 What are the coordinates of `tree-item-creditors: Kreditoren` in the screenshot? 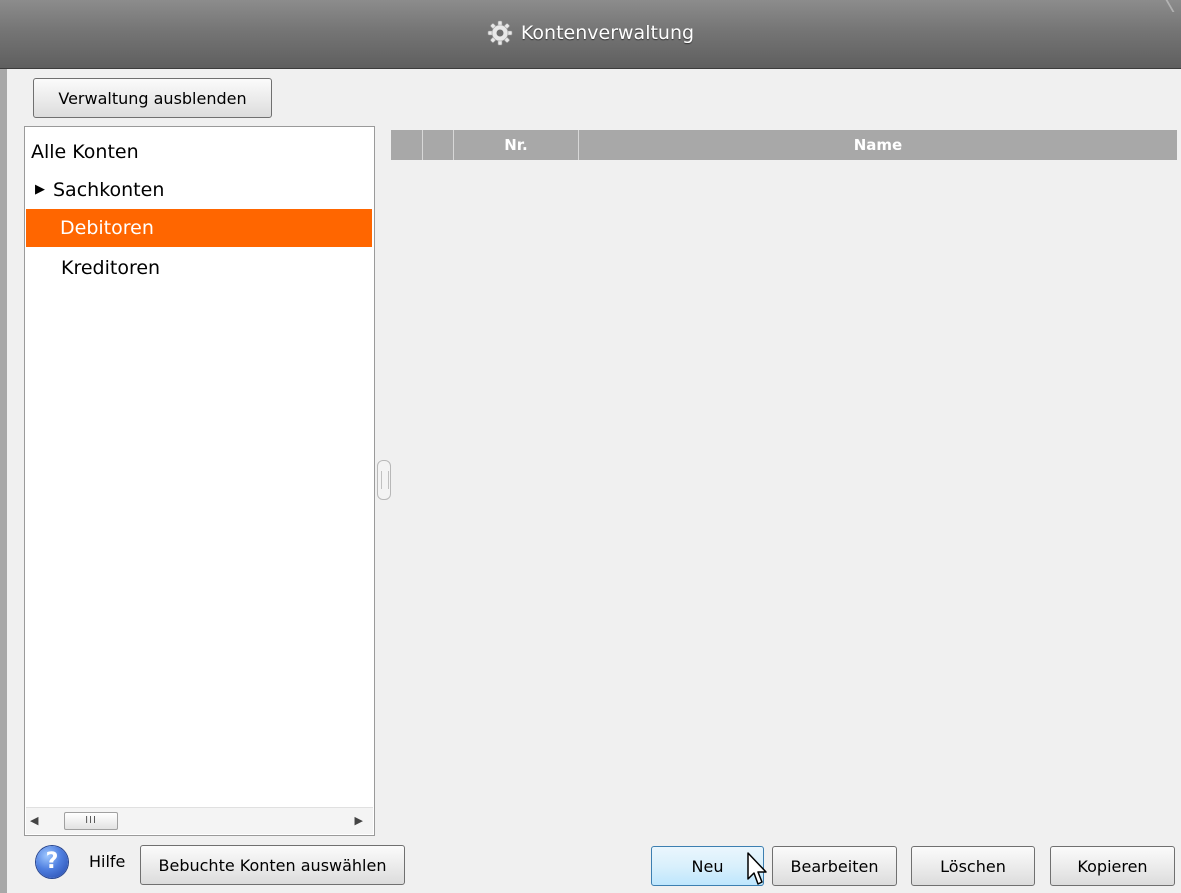 It's located at (110, 268).